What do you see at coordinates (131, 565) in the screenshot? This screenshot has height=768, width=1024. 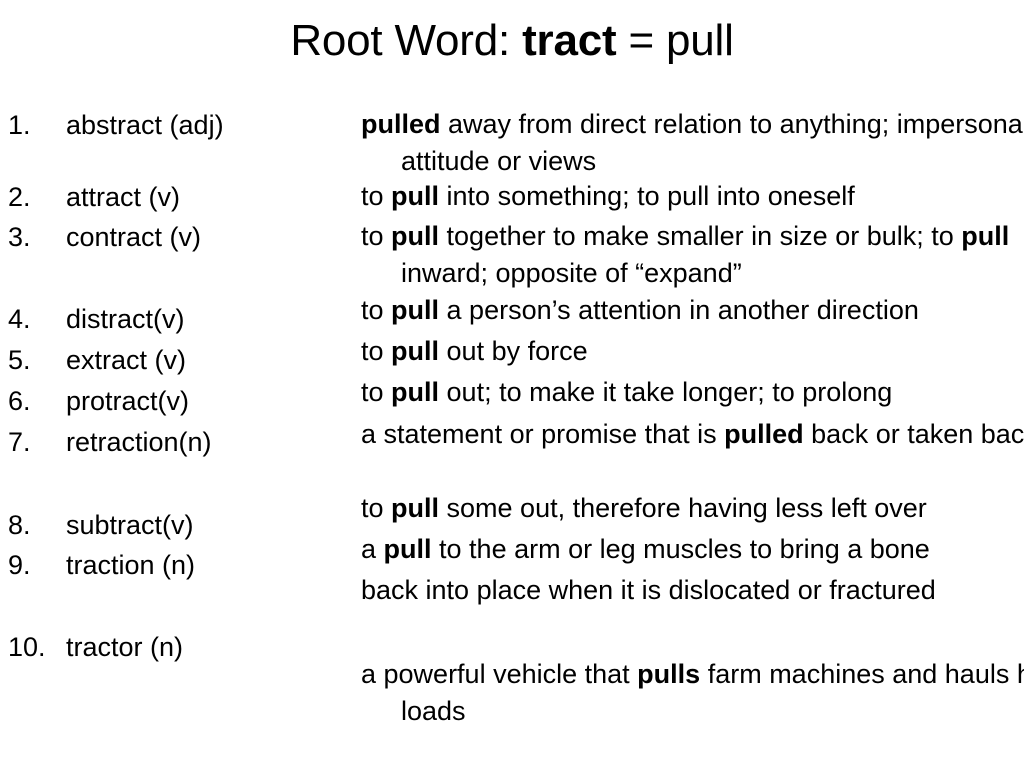 I see `vocabulary-word: traction (n)` at bounding box center [131, 565].